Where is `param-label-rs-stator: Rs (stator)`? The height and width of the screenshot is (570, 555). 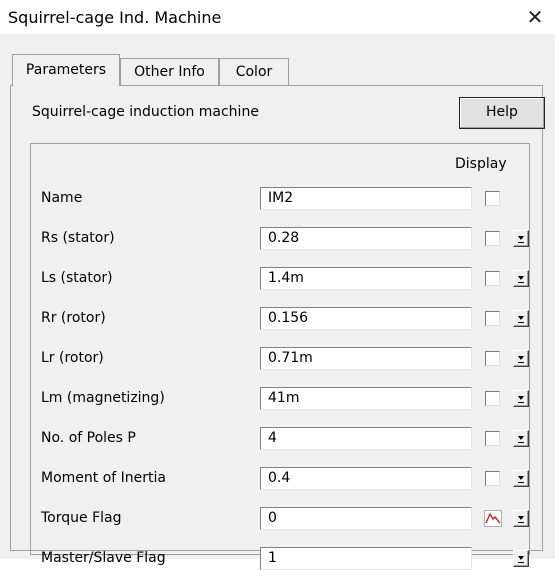 param-label-rs-stator: Rs (stator) is located at coordinates (78, 238).